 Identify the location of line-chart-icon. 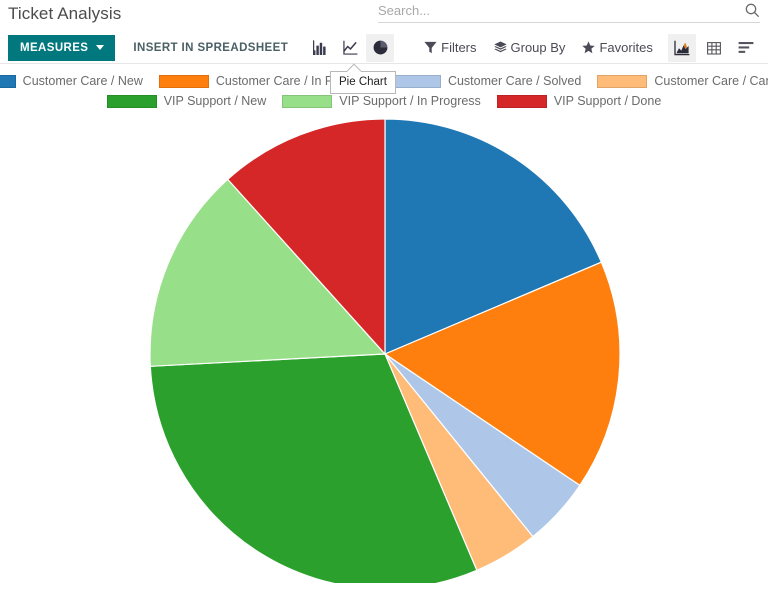
(350, 48).